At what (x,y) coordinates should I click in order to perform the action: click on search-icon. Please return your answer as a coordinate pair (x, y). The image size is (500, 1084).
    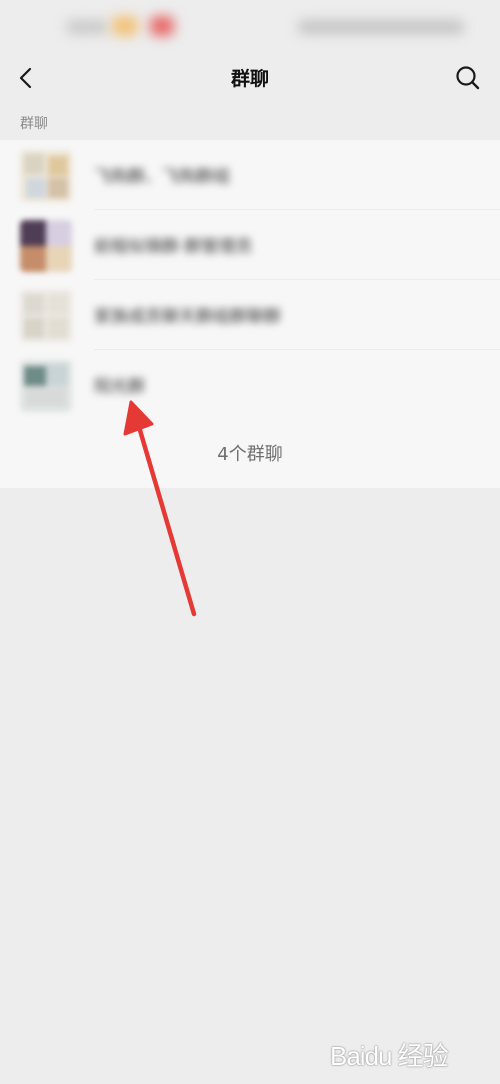
    Looking at the image, I should click on (468, 78).